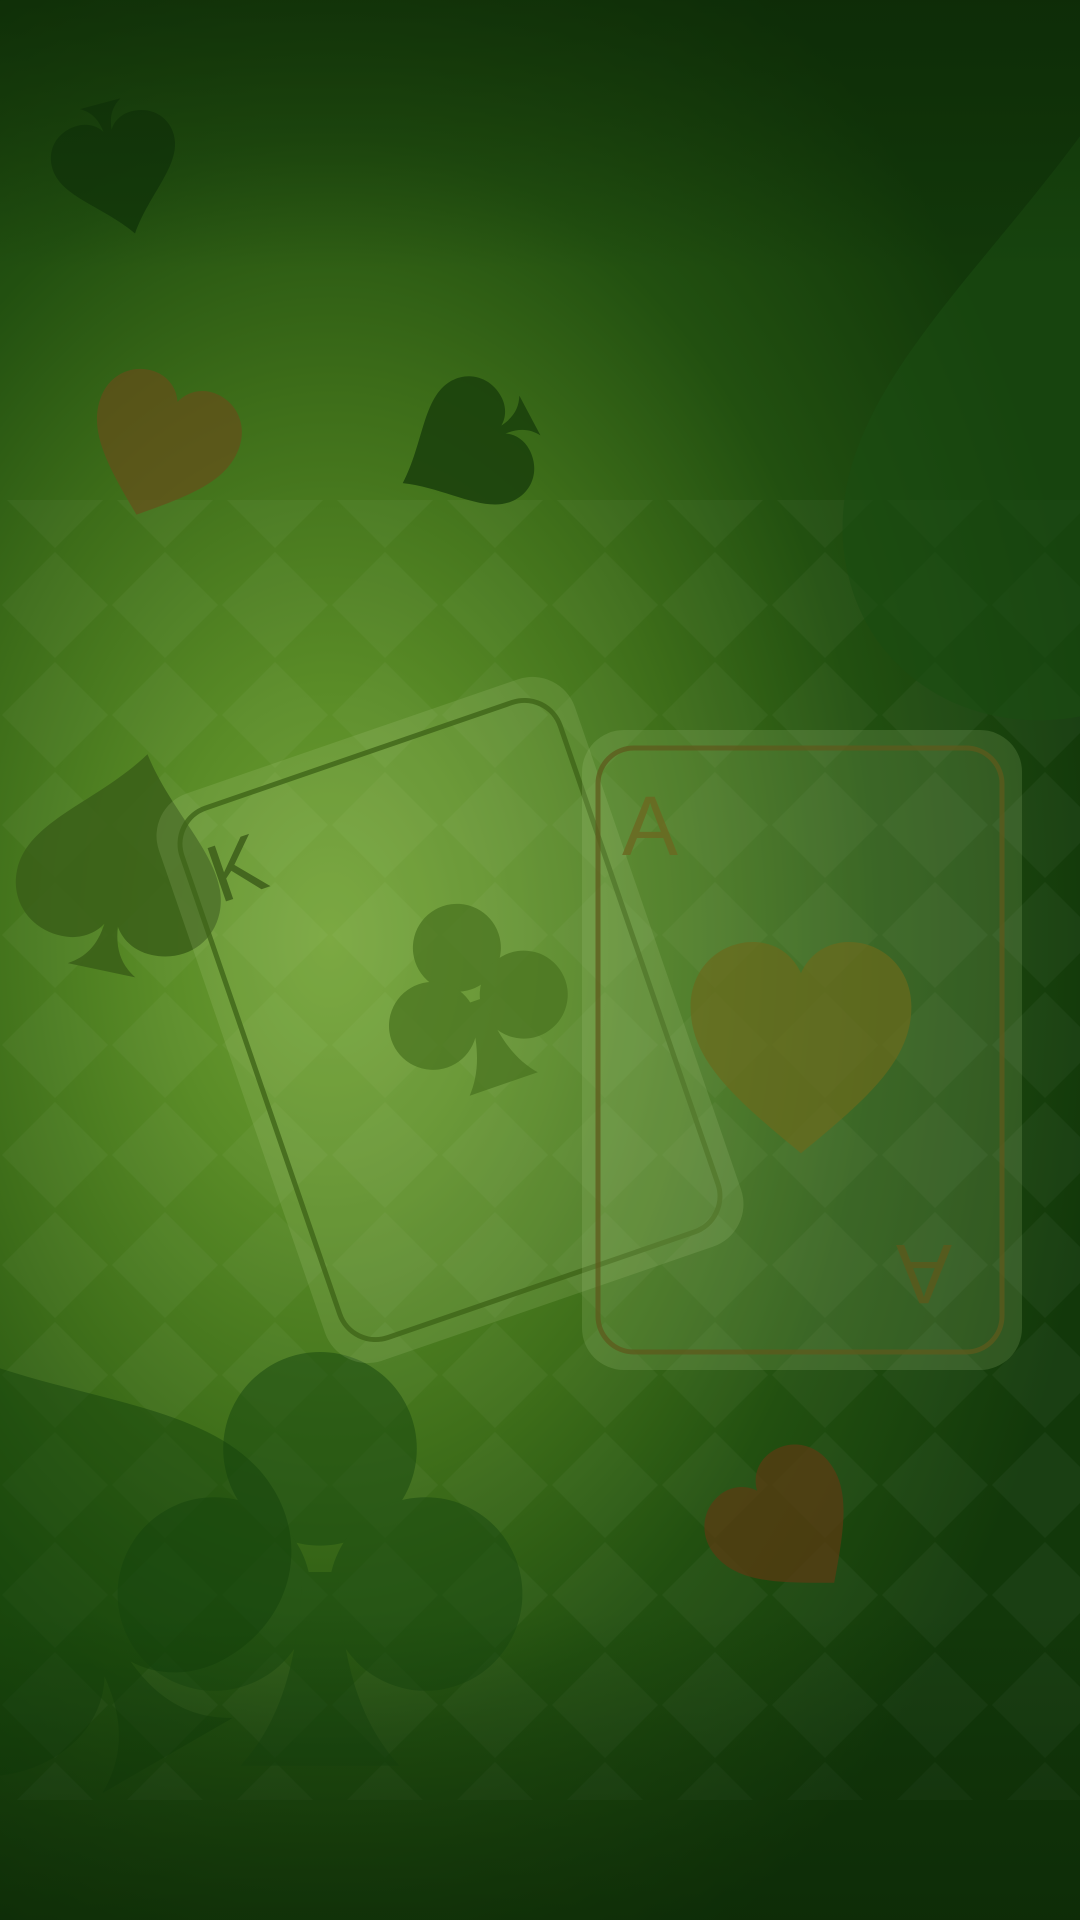 The width and height of the screenshot is (1080, 1920). What do you see at coordinates (650, 826) in the screenshot?
I see `card-rank: A` at bounding box center [650, 826].